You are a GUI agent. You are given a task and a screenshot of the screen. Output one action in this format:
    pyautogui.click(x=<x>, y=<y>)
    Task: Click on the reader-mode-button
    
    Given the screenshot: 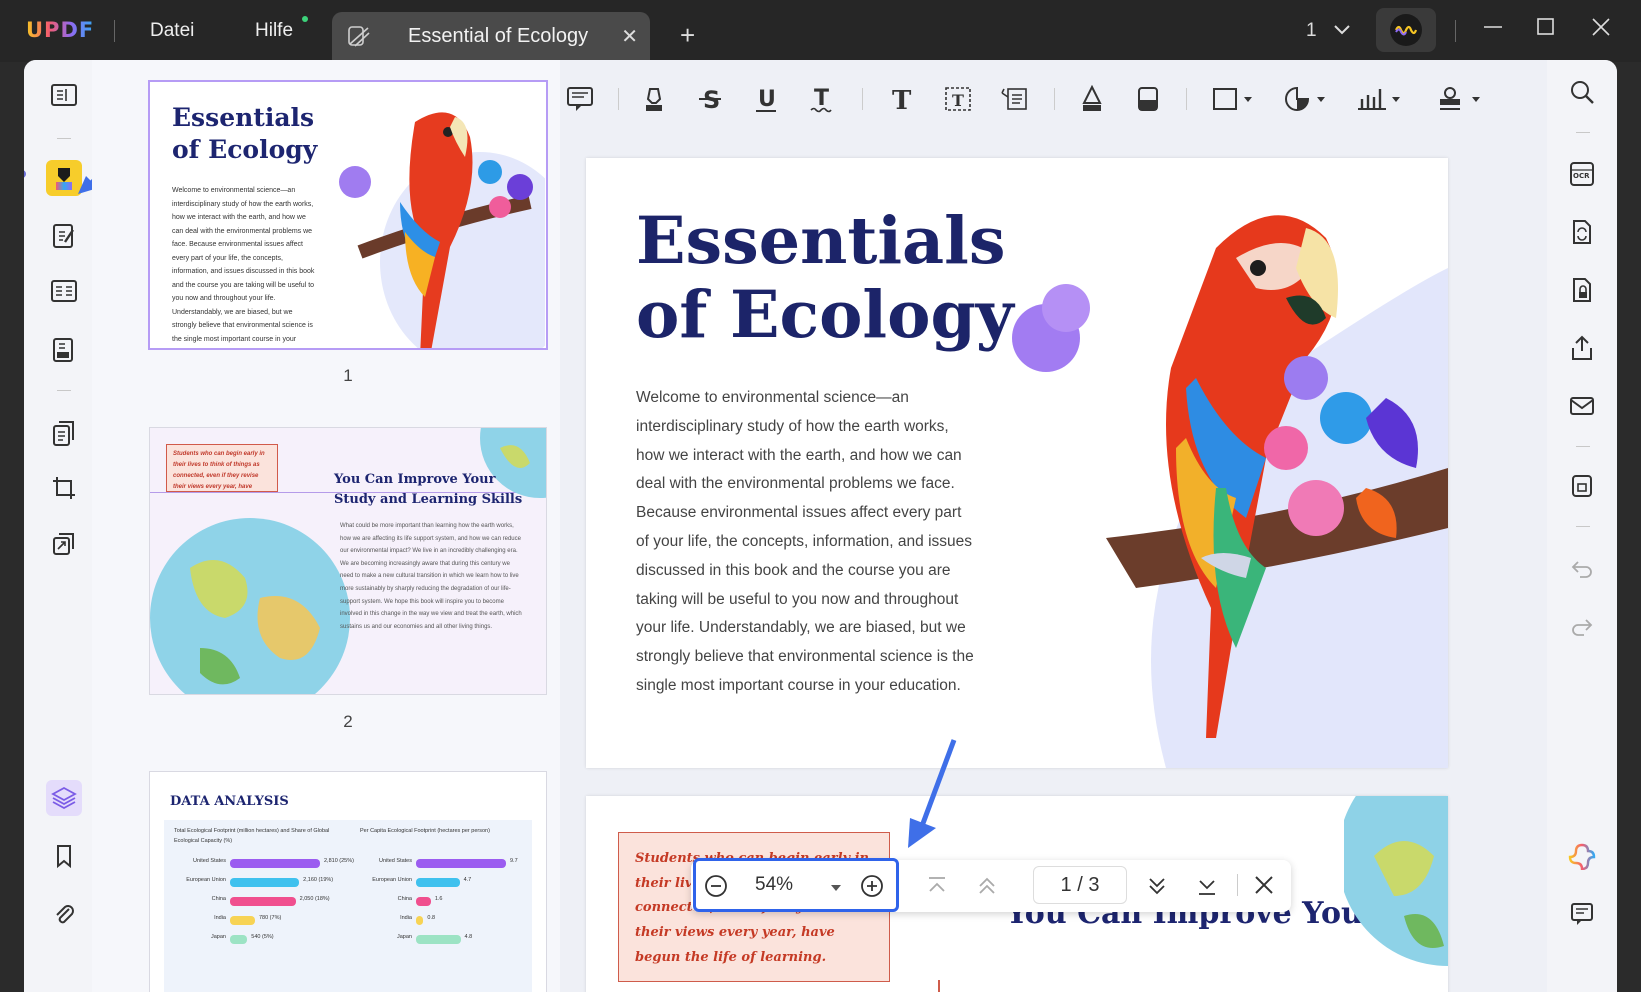 What is the action you would take?
    pyautogui.click(x=64, y=95)
    